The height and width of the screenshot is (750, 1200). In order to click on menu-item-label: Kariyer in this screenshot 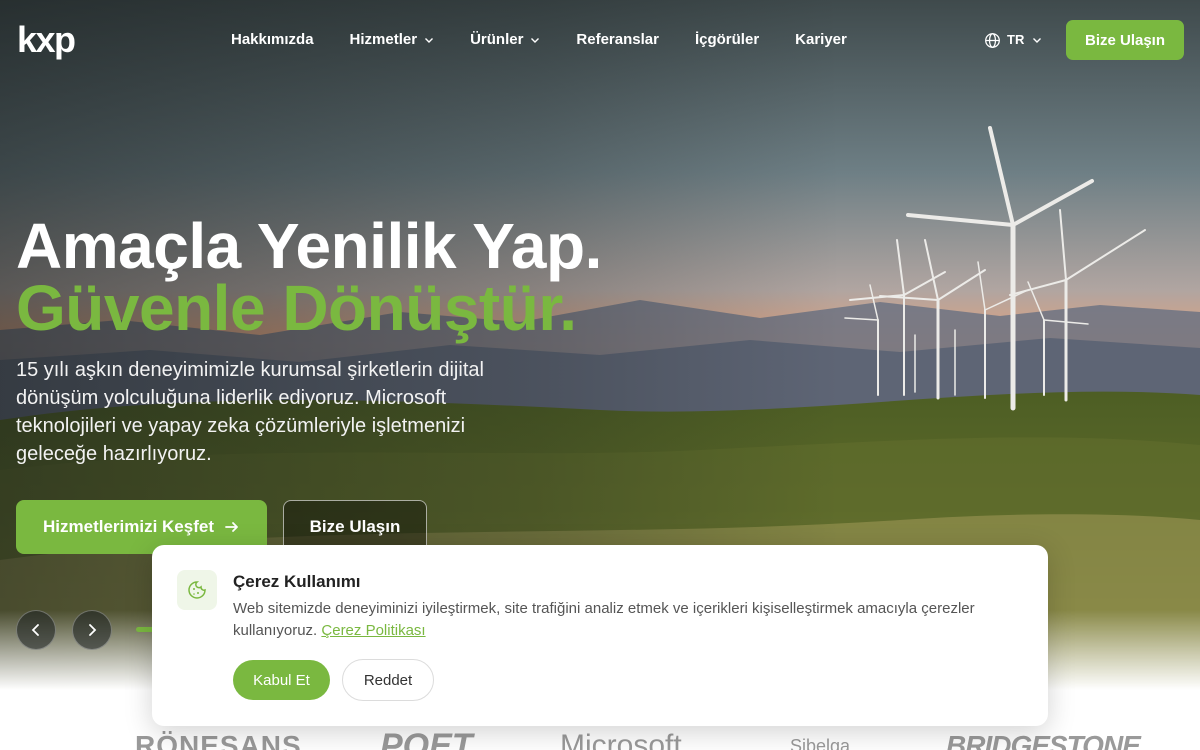, I will do `click(821, 39)`.